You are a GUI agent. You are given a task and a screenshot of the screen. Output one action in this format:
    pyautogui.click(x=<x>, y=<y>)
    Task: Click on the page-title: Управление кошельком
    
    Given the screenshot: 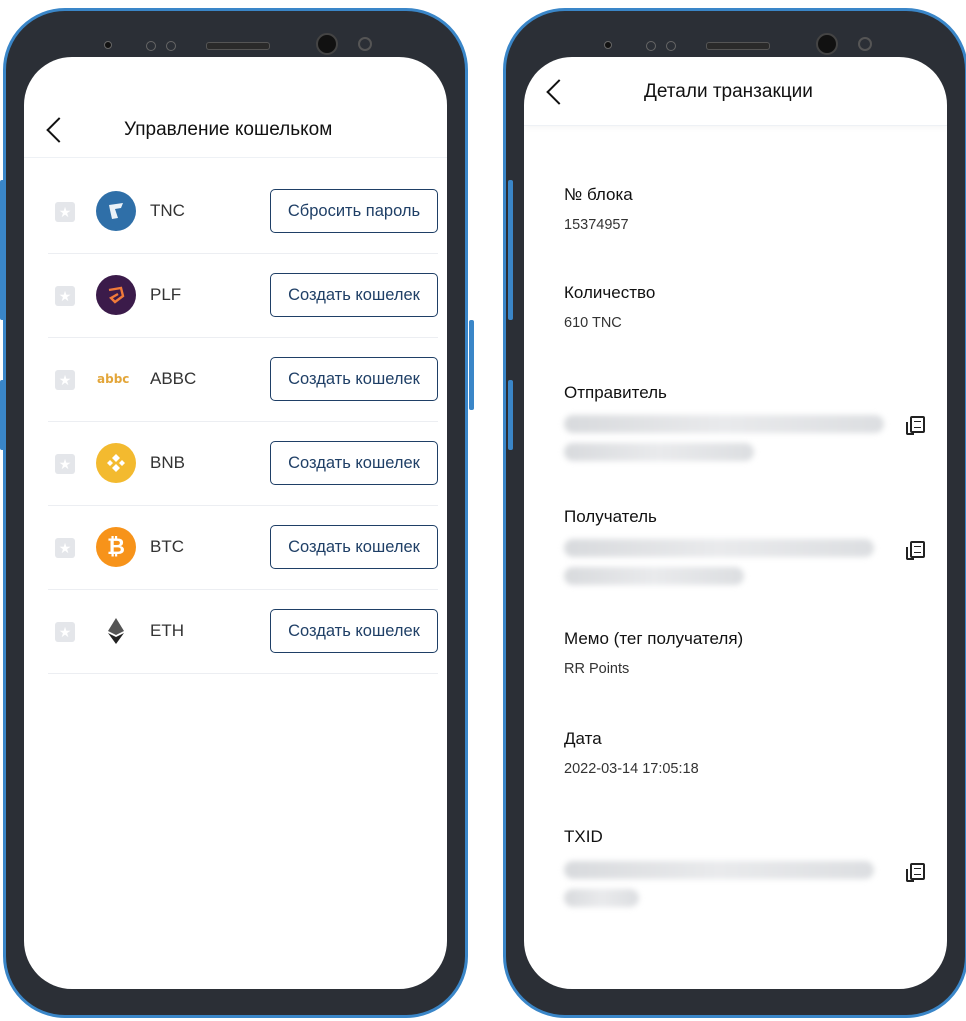 What is the action you would take?
    pyautogui.click(x=228, y=129)
    